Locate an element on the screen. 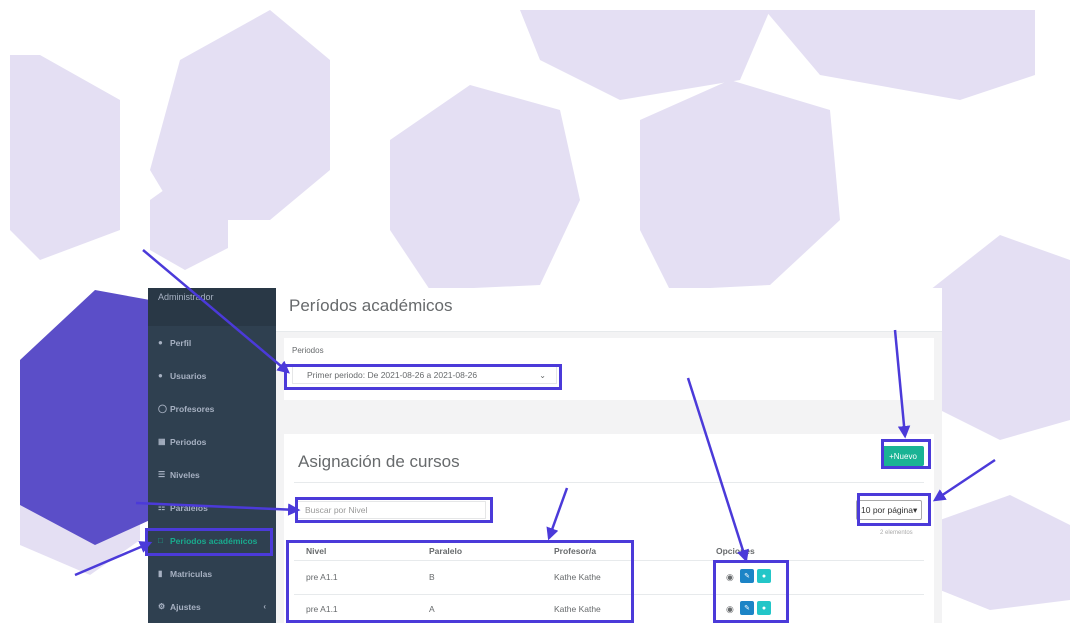  highlight-table is located at coordinates (460, 581).